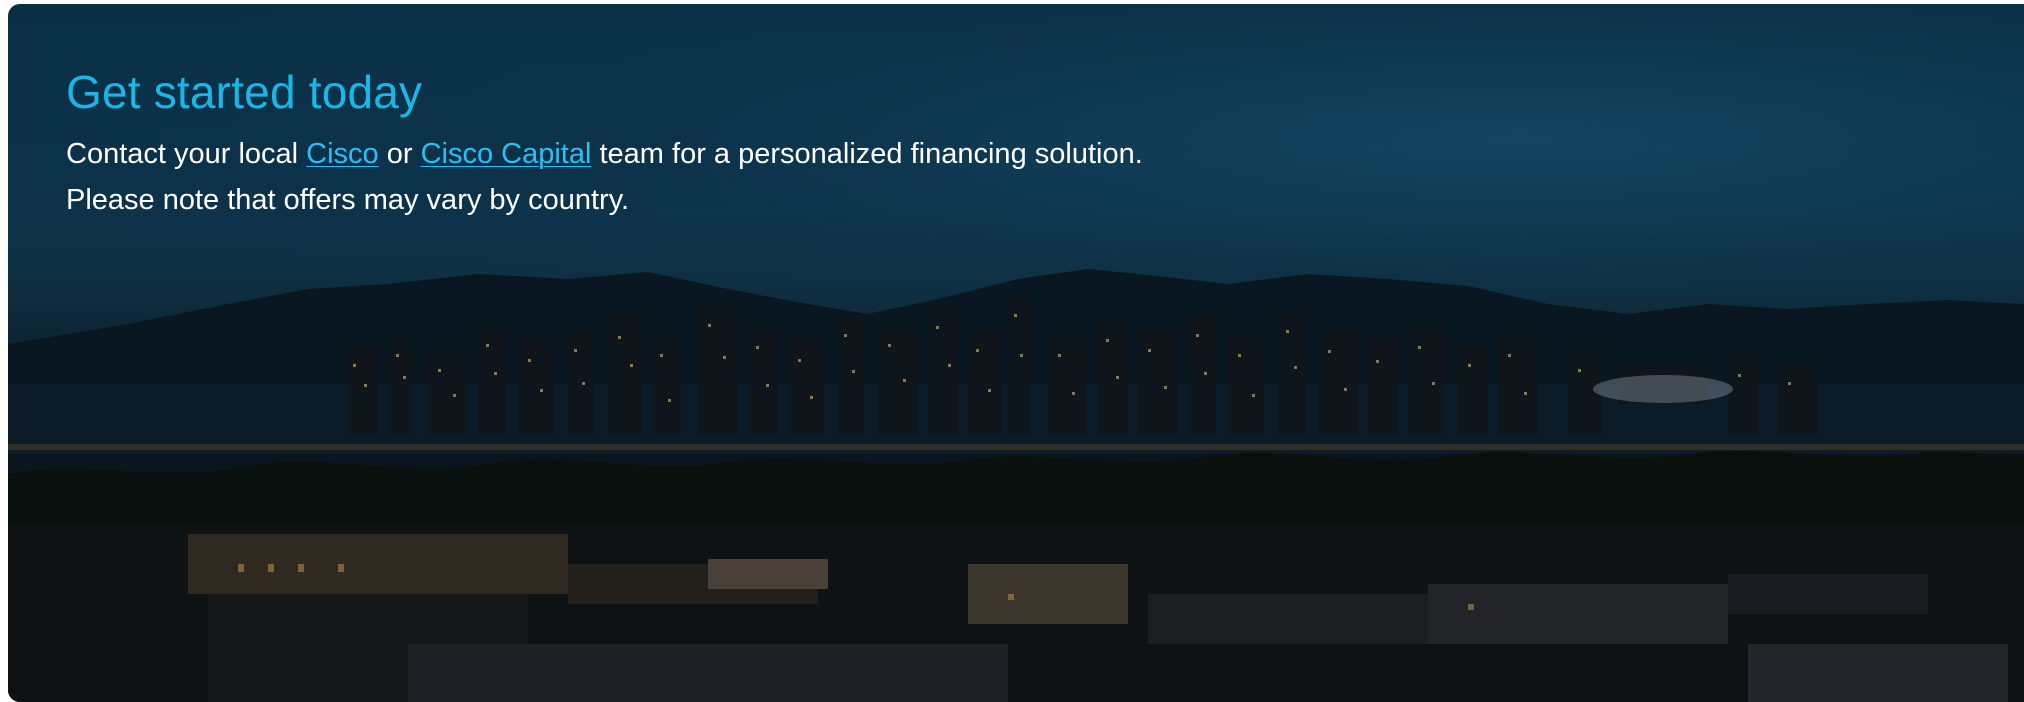 This screenshot has width=2024, height=702. Describe the element at coordinates (244, 92) in the screenshot. I see `banner-title: Get started today` at that location.